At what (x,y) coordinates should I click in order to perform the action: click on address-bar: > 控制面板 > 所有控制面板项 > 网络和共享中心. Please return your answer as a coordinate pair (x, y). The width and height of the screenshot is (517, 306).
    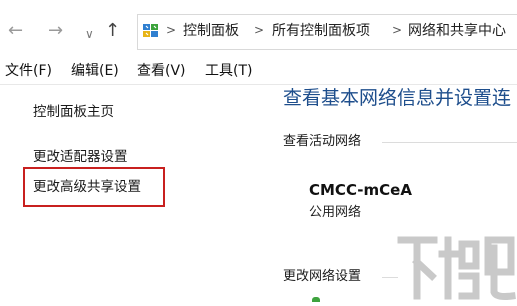
    Looking at the image, I should click on (327, 32).